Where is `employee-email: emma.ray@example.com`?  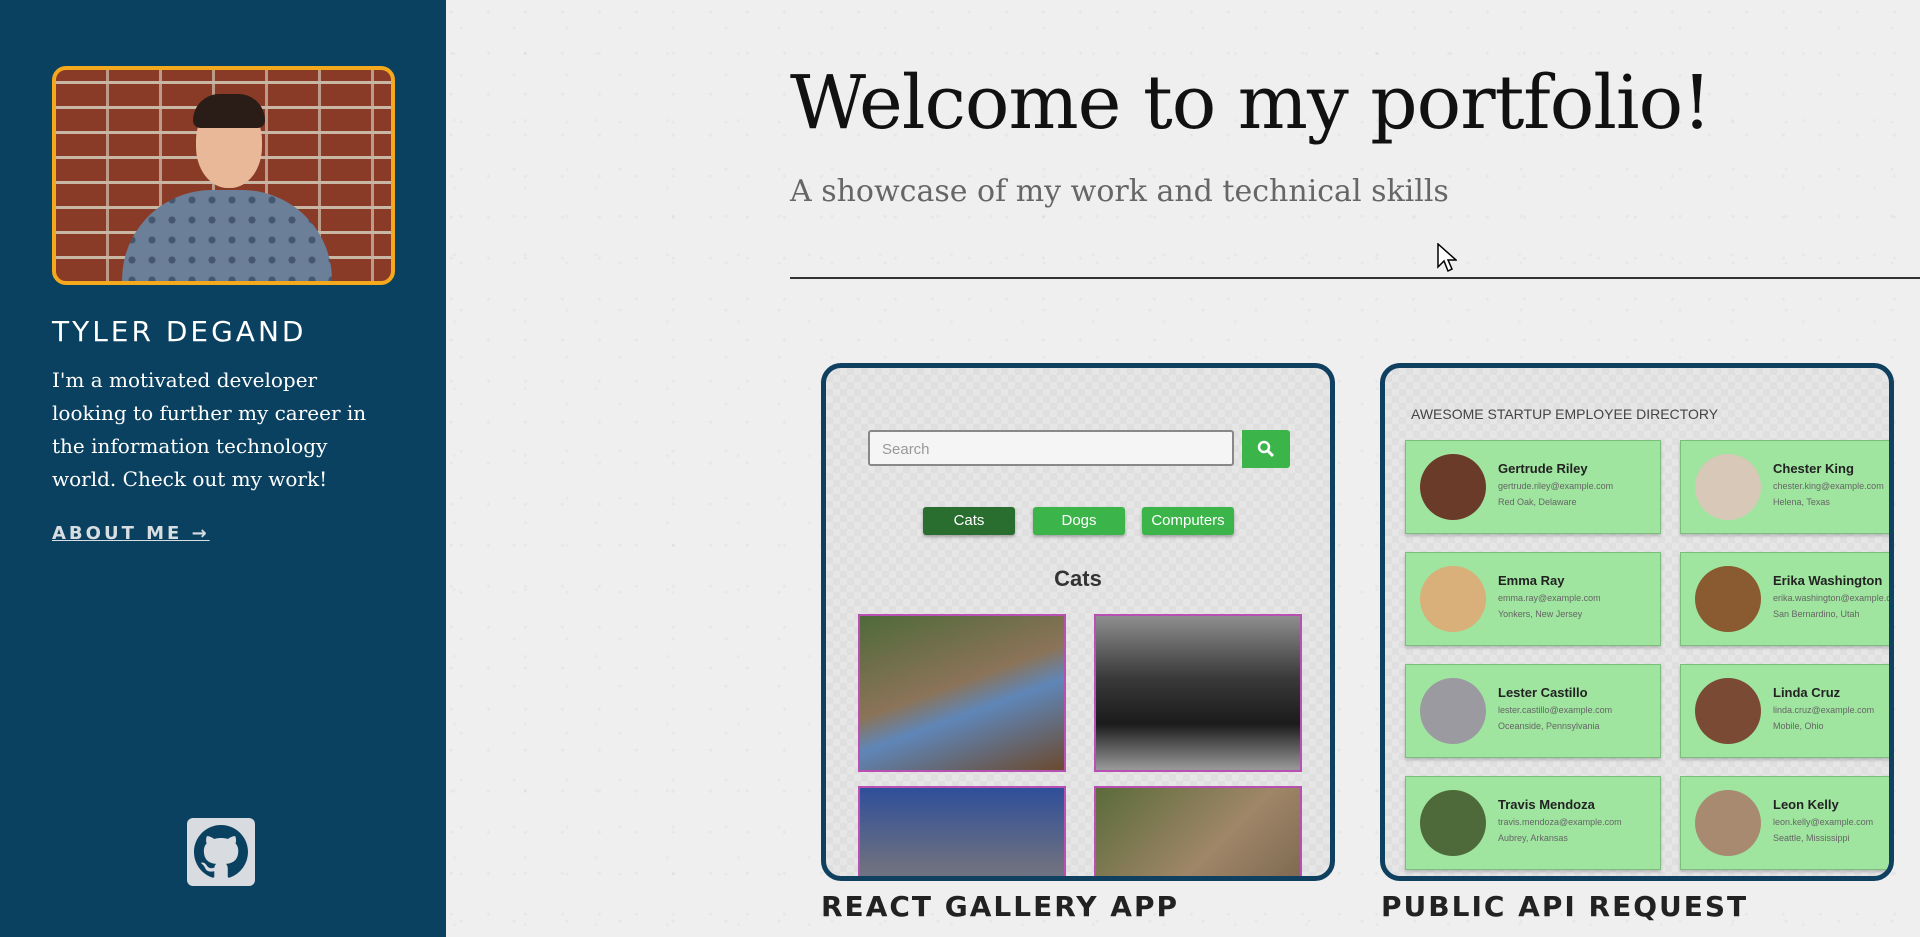
employee-email: emma.ray@example.com is located at coordinates (1549, 598).